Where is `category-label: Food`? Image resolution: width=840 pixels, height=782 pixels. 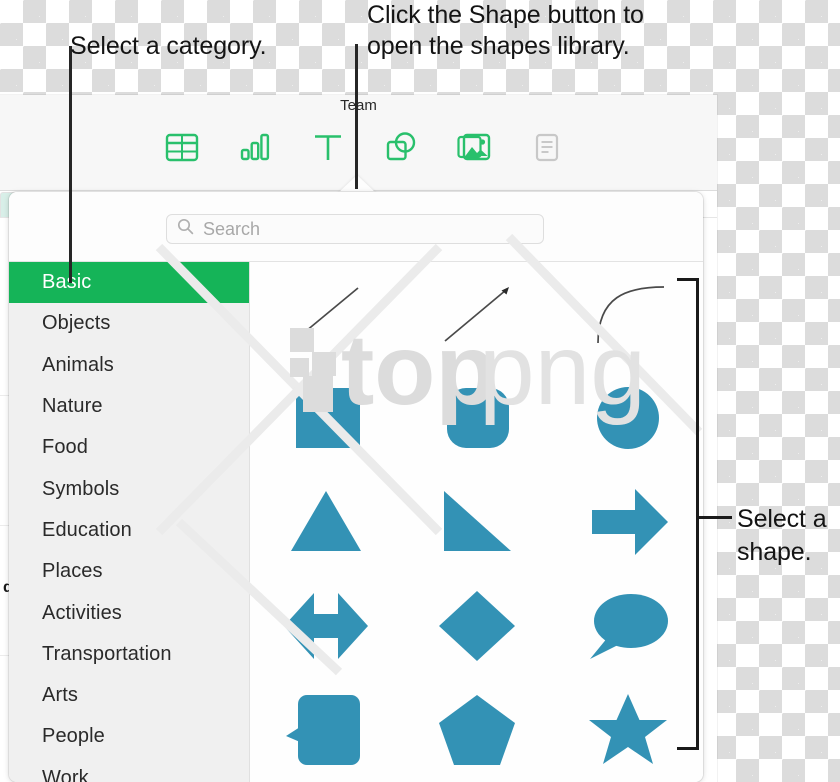
category-label: Food is located at coordinates (65, 447).